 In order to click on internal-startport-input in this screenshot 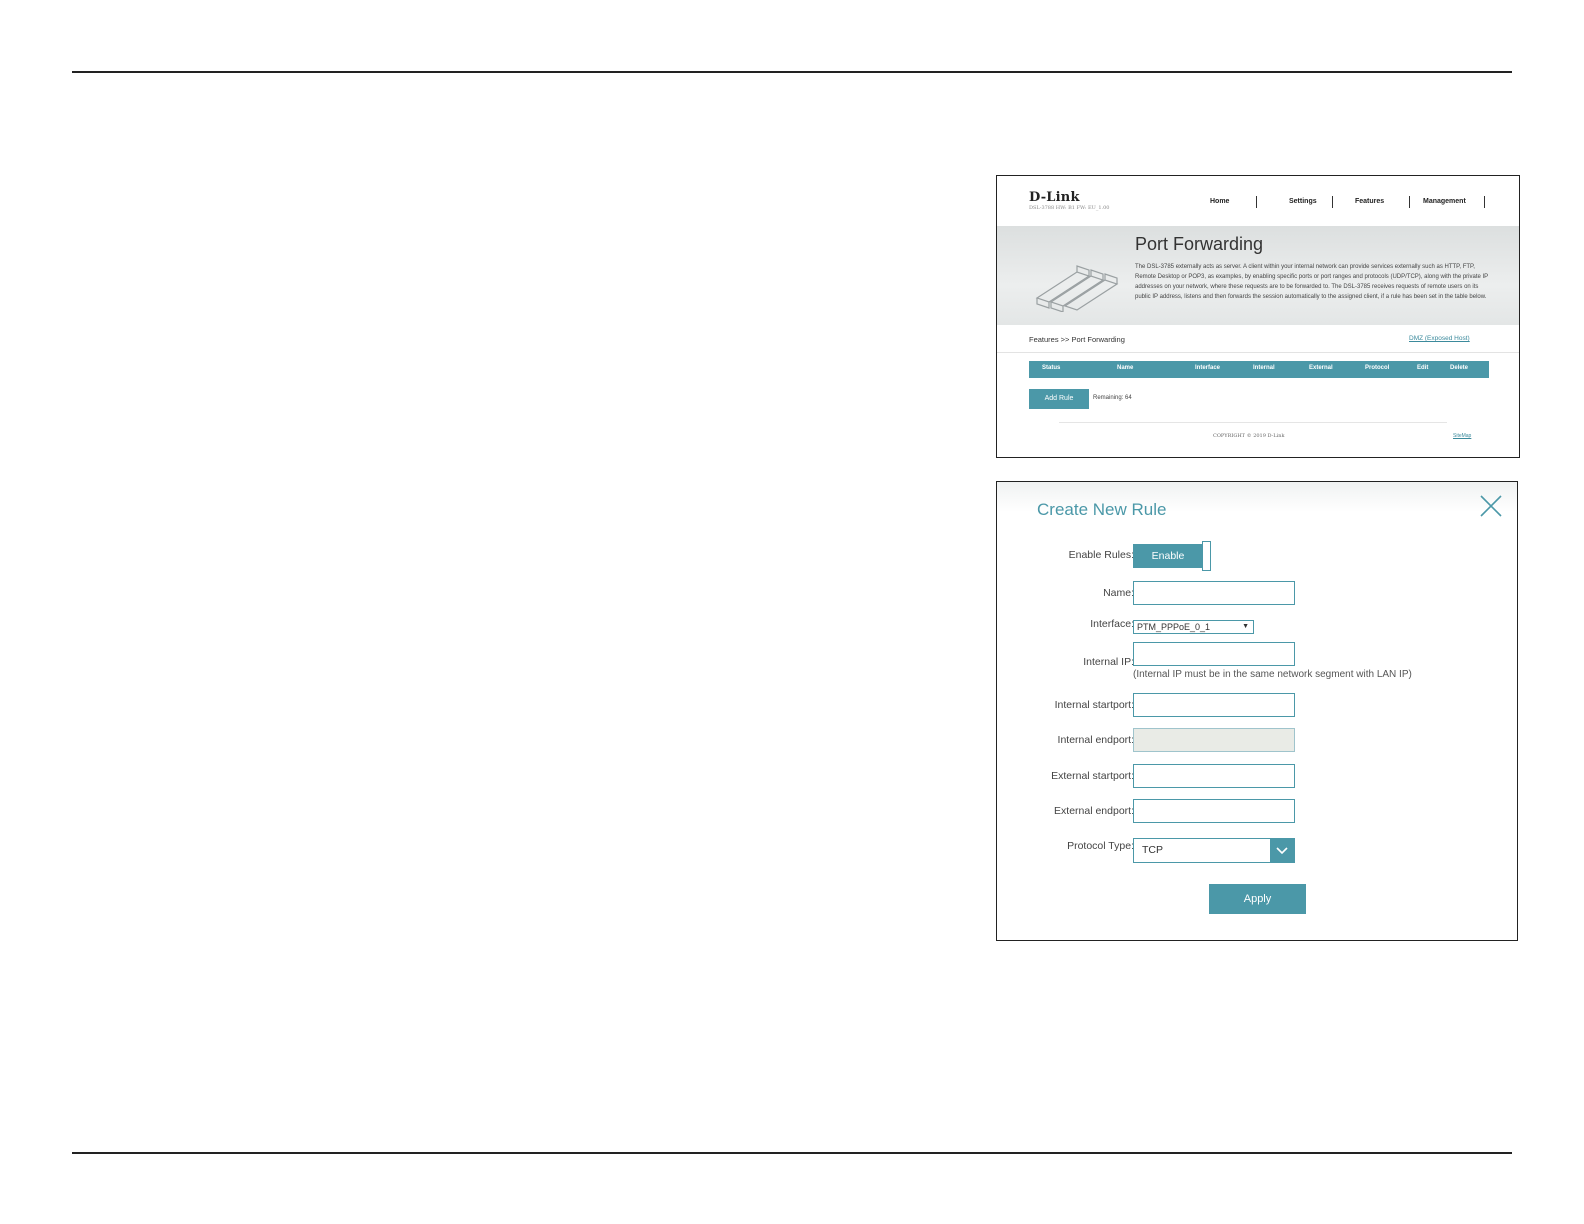, I will do `click(1214, 705)`.